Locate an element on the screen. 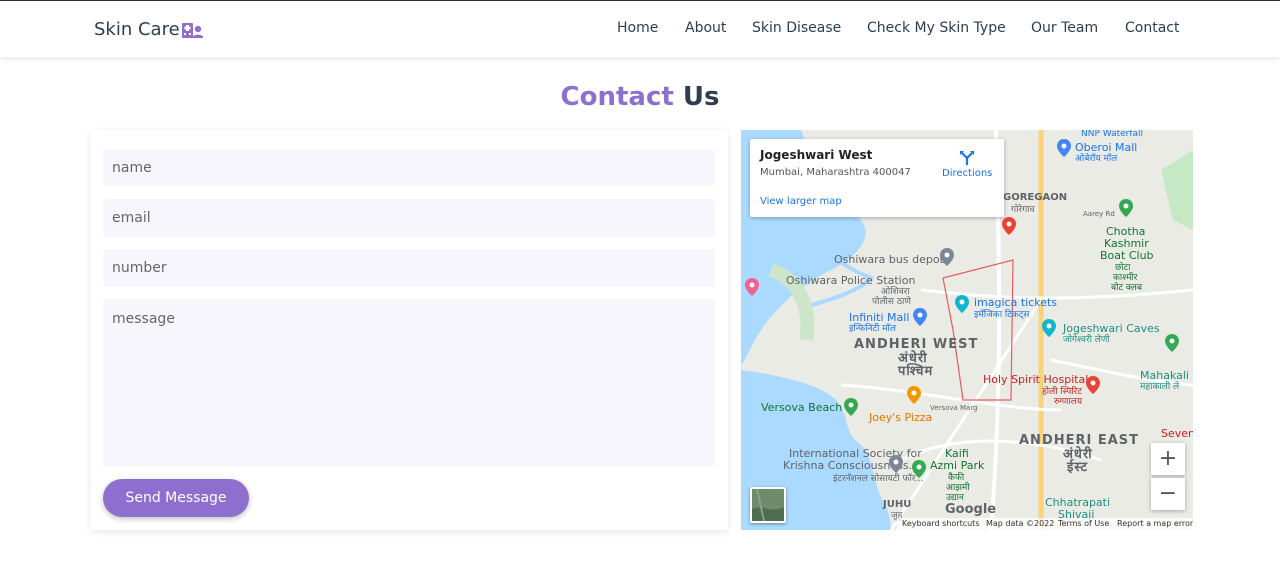  poi-label: ओबेरॉय मॉल is located at coordinates (1096, 159).